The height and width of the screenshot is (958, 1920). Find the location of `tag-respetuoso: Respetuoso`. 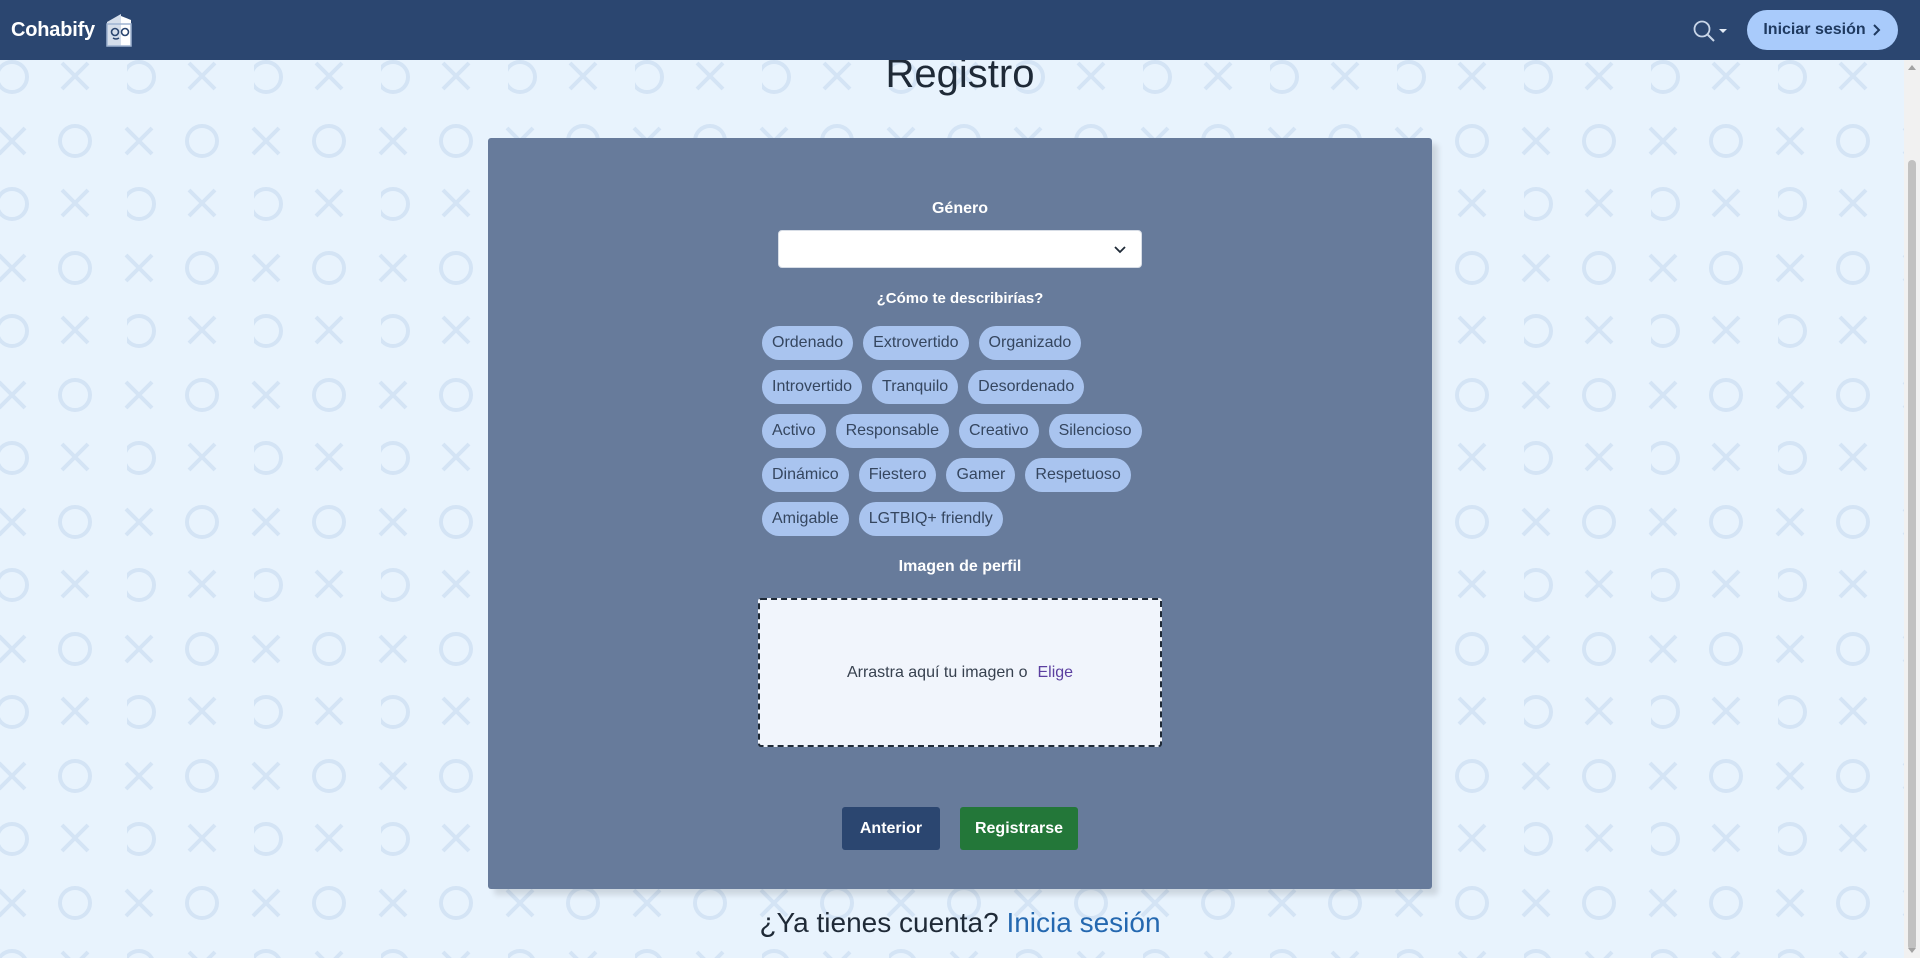

tag-respetuoso: Respetuoso is located at coordinates (1078, 475).